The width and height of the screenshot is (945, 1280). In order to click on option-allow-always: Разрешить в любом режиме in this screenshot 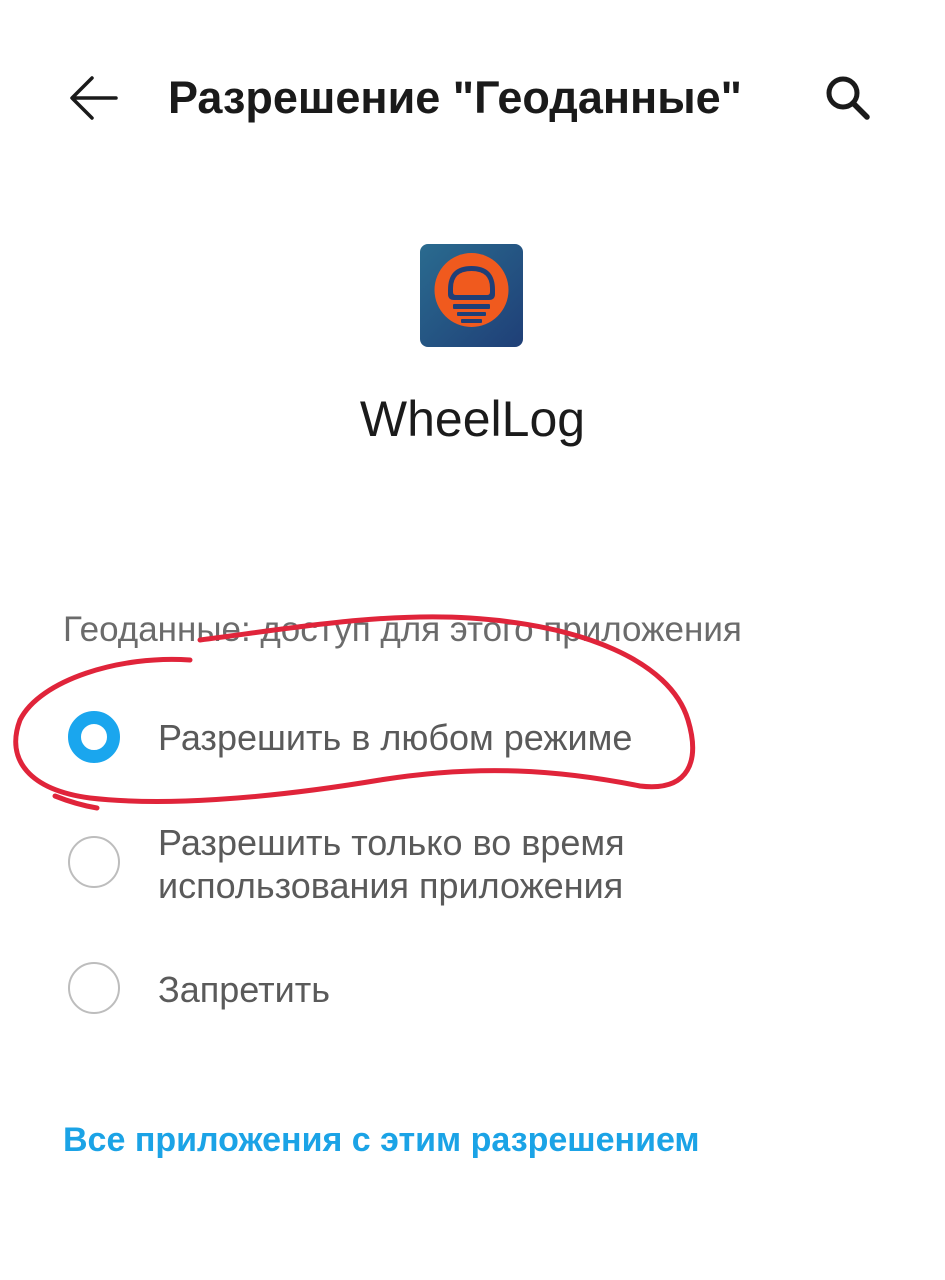, I will do `click(472, 737)`.